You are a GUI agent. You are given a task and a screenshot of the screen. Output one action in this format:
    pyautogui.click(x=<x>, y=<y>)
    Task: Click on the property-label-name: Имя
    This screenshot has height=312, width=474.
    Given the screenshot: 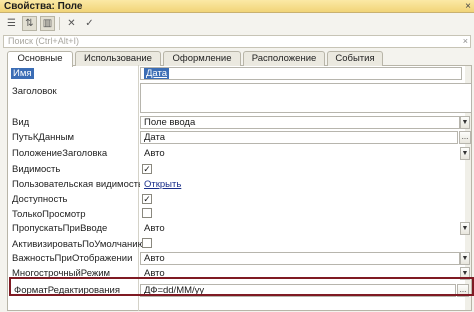 What is the action you would take?
    pyautogui.click(x=22, y=73)
    